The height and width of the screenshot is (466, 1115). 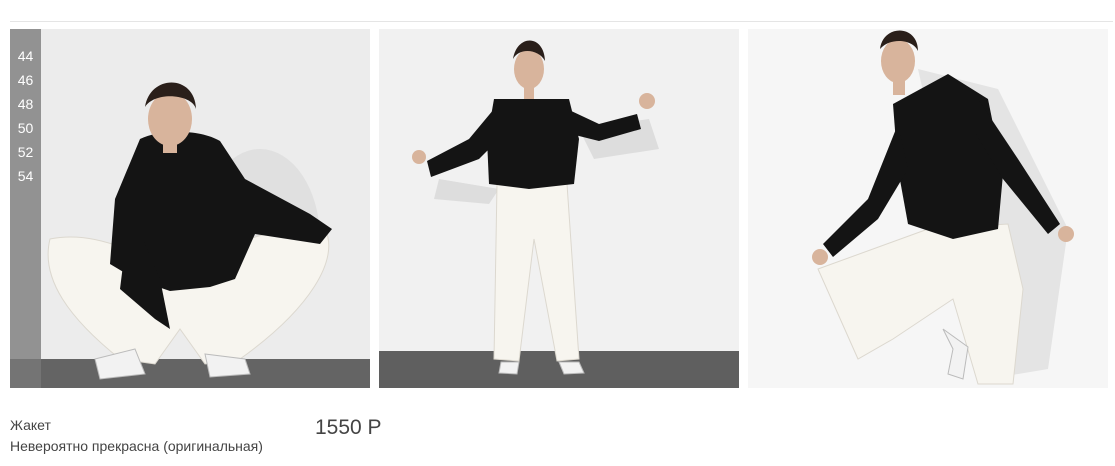 What do you see at coordinates (25, 128) in the screenshot?
I see `size-option: 50` at bounding box center [25, 128].